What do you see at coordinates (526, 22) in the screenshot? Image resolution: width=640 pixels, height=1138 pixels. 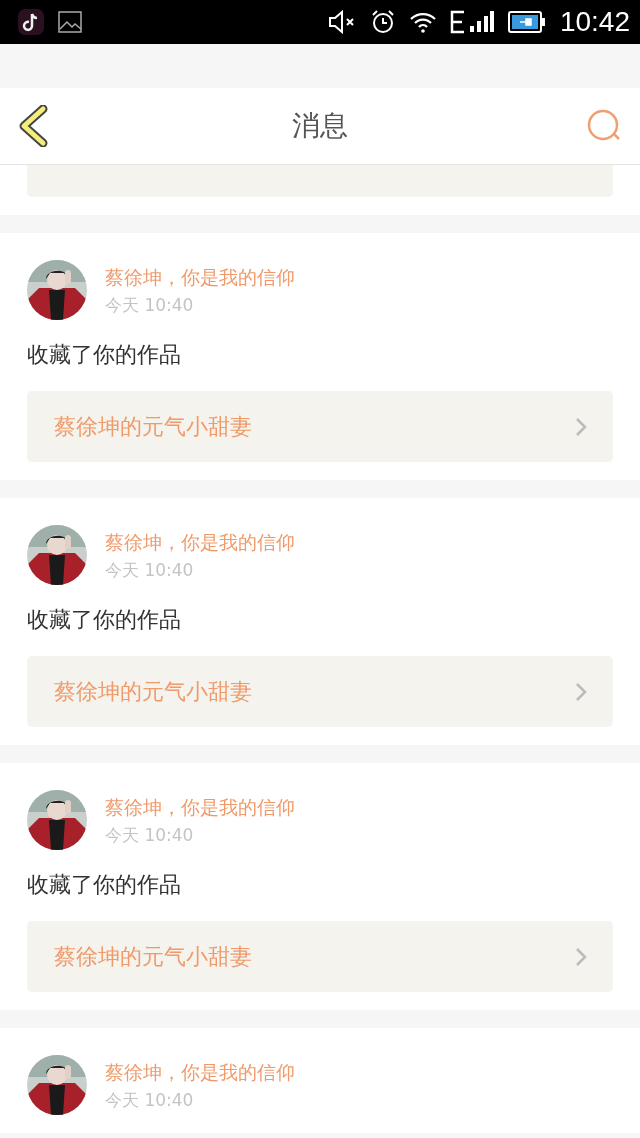 I see `battery-icon` at bounding box center [526, 22].